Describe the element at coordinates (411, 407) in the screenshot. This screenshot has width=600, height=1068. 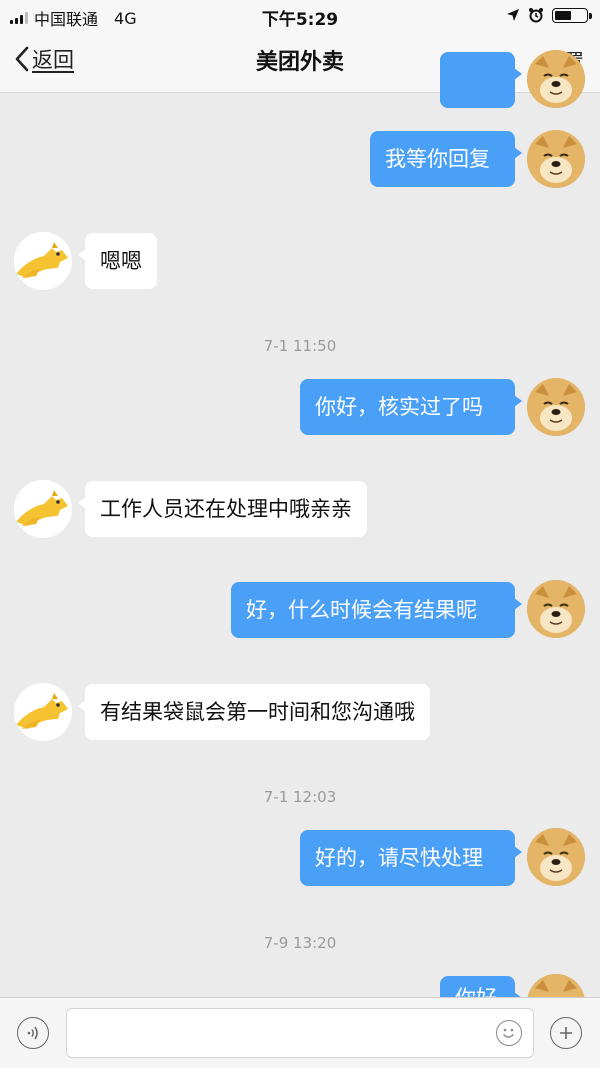
I see `message-bubble-outgoing: 你好，核实过了吗` at that location.